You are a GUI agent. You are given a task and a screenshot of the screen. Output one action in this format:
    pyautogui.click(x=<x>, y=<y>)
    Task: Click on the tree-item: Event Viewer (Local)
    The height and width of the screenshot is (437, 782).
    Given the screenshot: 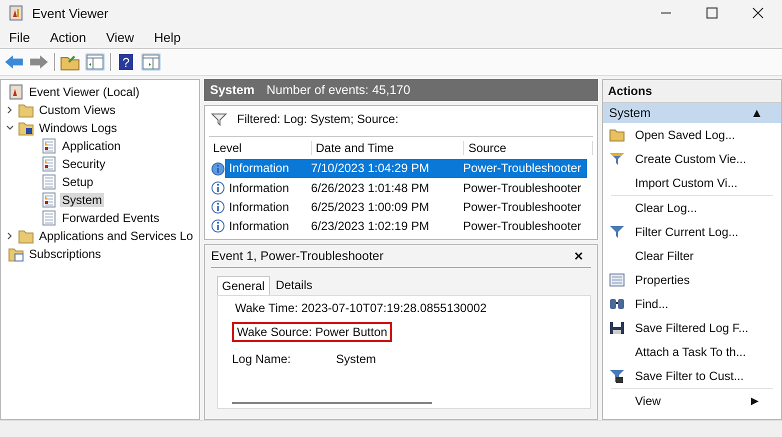 What is the action you would take?
    pyautogui.click(x=84, y=92)
    